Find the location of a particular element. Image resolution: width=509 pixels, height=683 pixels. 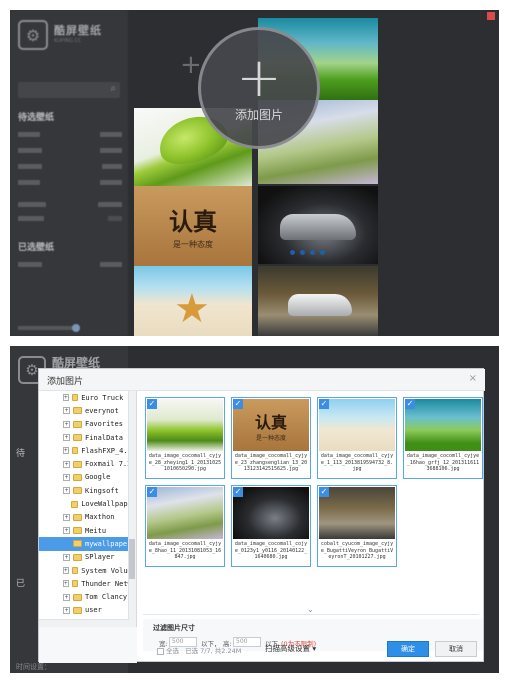

add-image-button: + 添加图片 is located at coordinates (259, 88).